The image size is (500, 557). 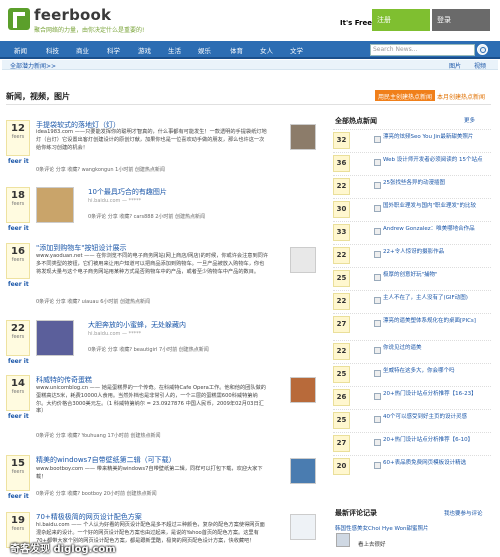 What do you see at coordinates (127, 192) in the screenshot?
I see `news-title: 10个最具巧合的有趣图片` at bounding box center [127, 192].